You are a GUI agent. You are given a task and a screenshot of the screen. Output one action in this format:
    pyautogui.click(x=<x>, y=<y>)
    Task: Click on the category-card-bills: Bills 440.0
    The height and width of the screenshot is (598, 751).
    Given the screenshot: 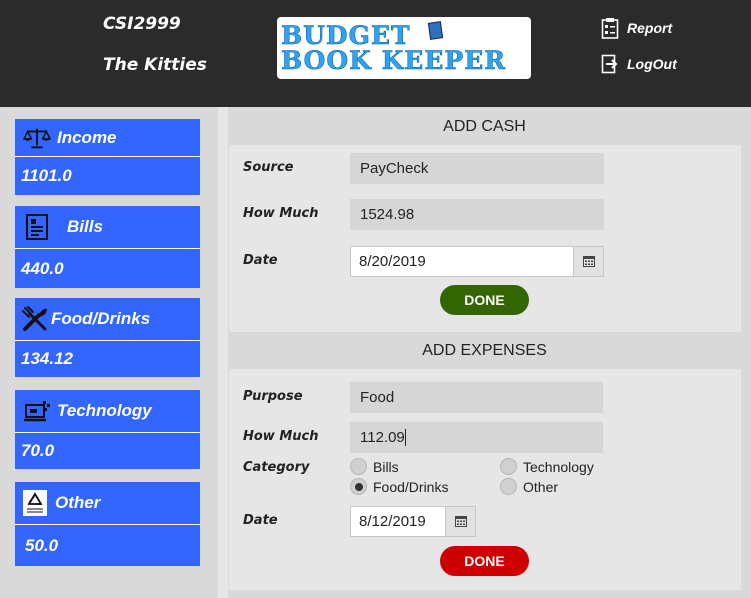 What is the action you would take?
    pyautogui.click(x=107, y=247)
    